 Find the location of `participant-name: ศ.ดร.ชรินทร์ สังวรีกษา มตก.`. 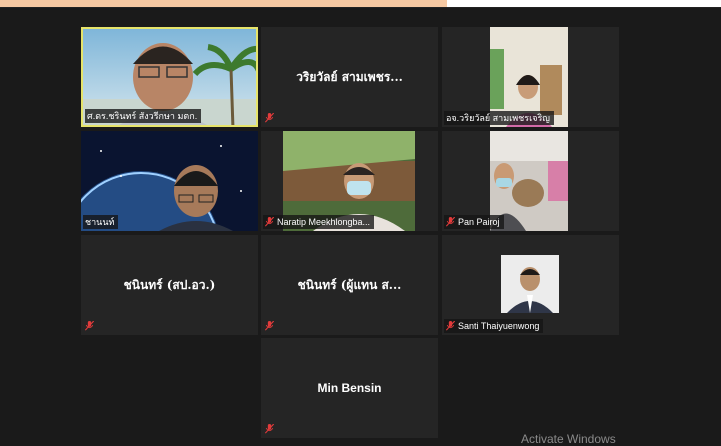

participant-name: ศ.ดร.ชรินทร์ สังวรีกษา มตก. is located at coordinates (142, 116).